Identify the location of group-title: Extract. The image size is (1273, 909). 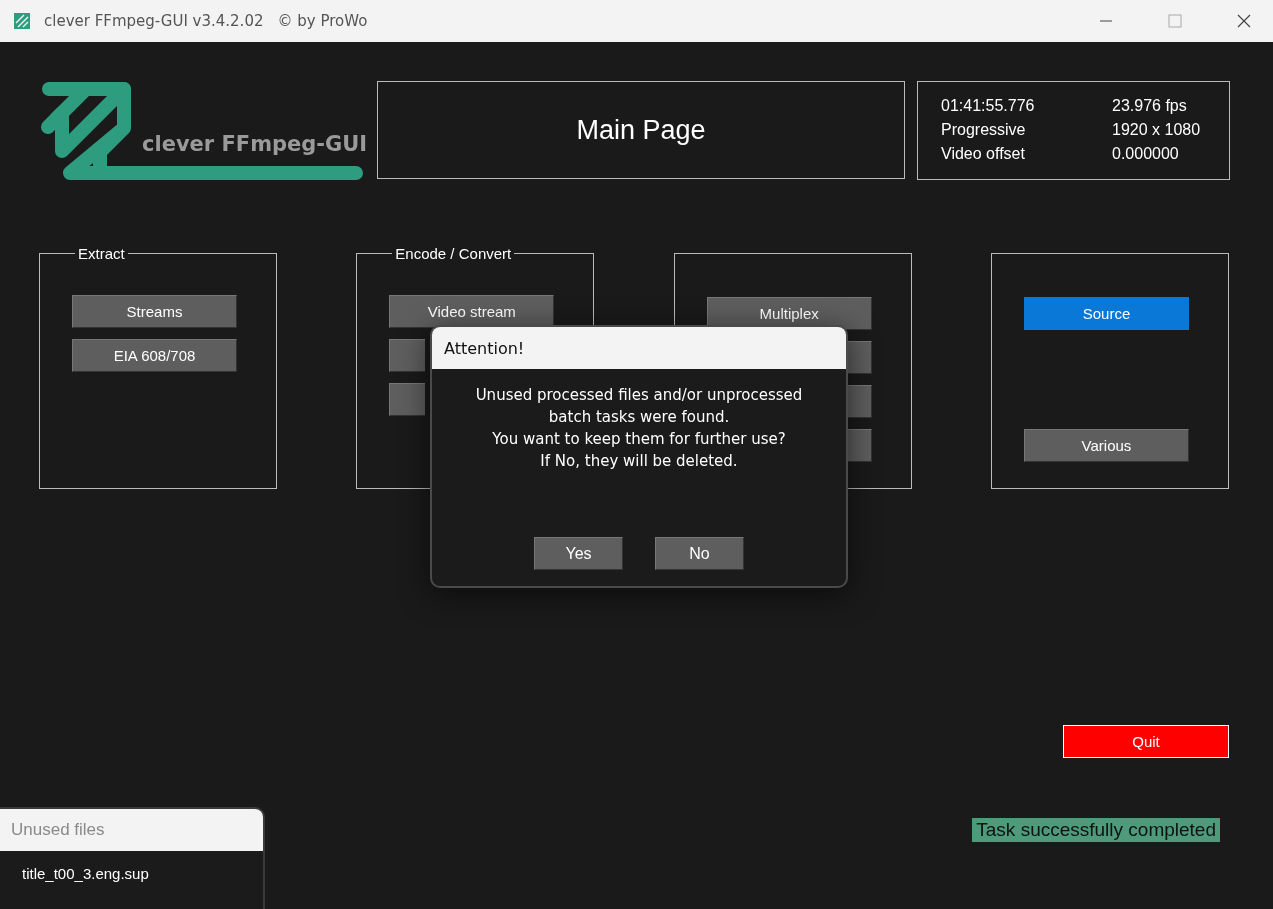
(101, 253).